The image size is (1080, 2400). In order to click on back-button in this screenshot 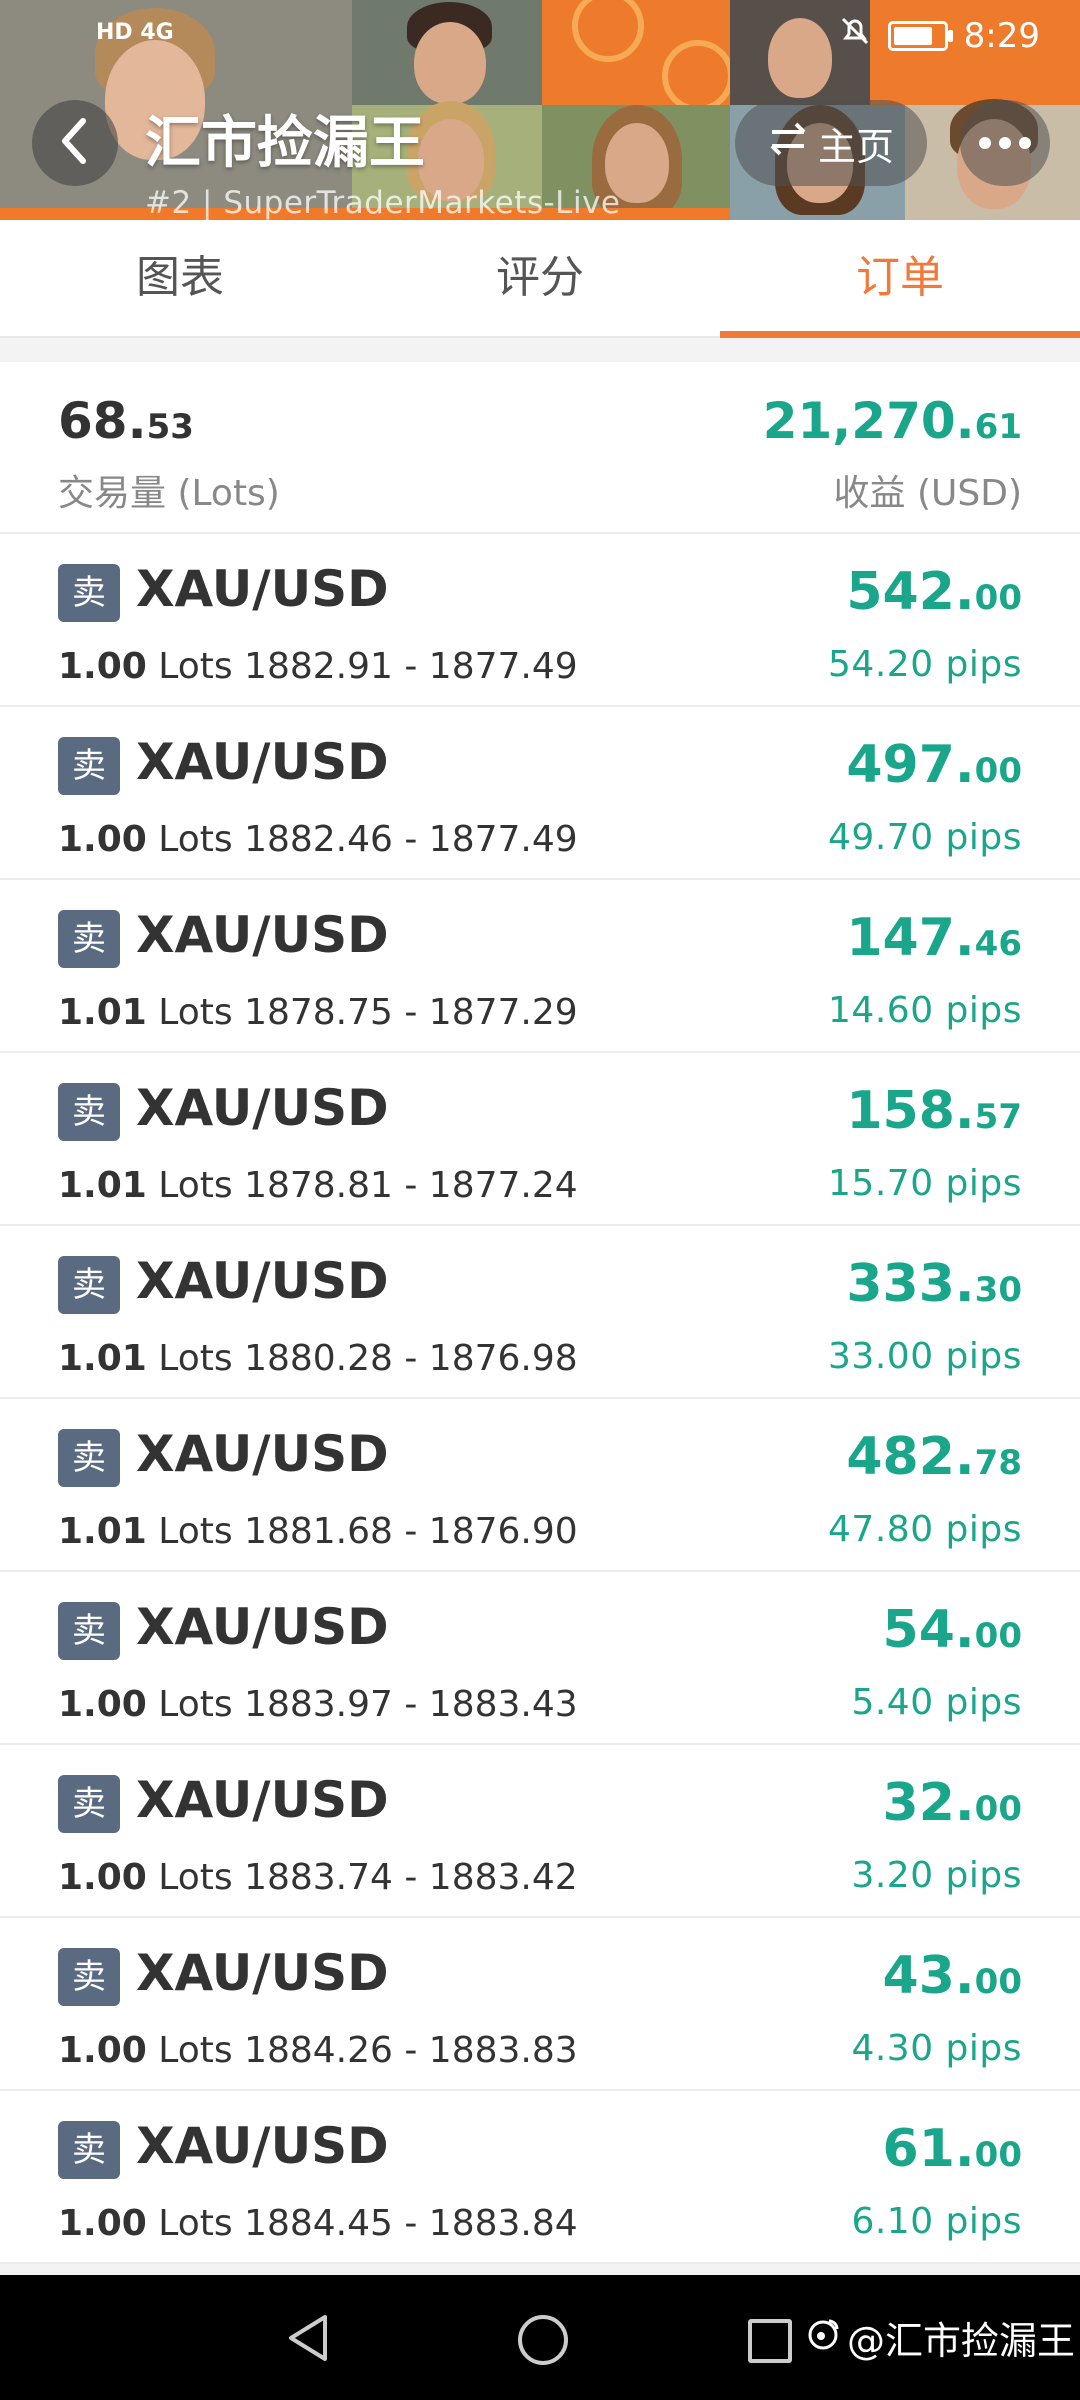, I will do `click(75, 143)`.